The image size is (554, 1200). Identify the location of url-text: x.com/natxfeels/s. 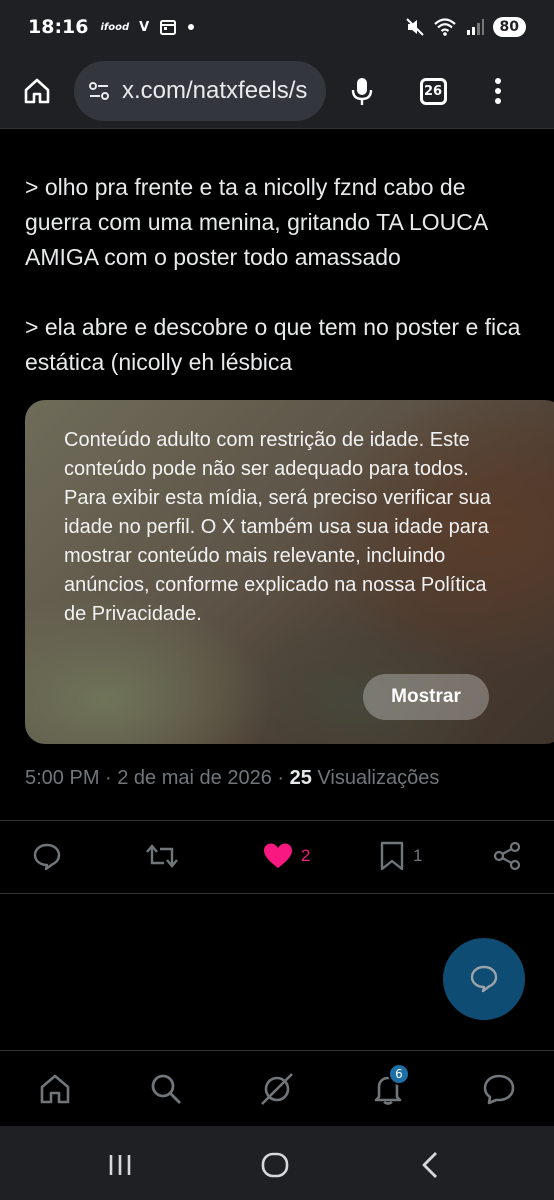
(214, 91).